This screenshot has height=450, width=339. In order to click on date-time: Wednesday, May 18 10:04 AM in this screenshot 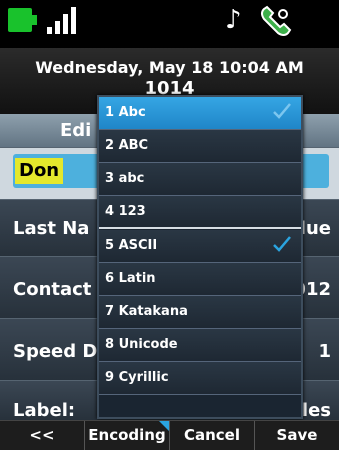, I will do `click(169, 67)`.